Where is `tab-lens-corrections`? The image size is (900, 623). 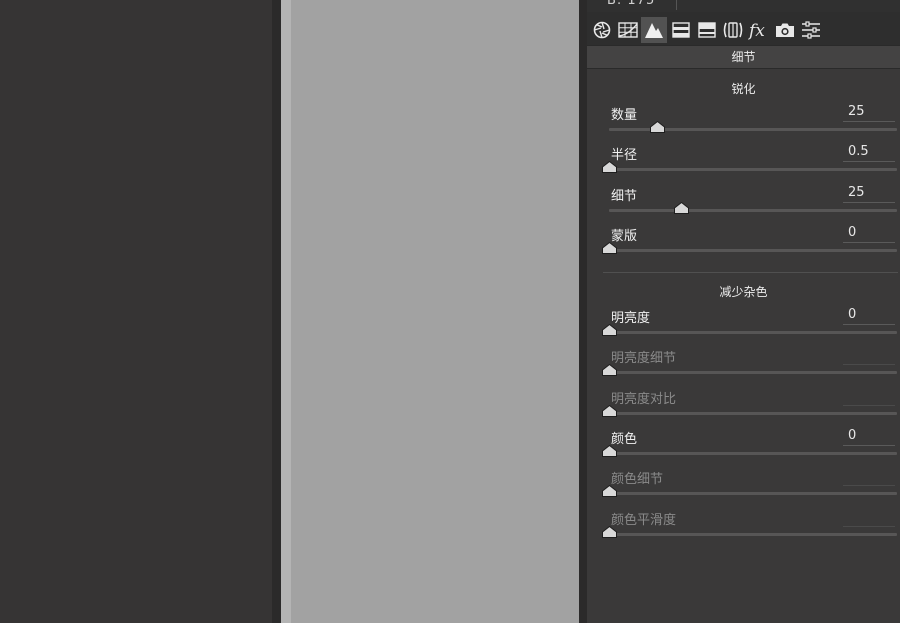
tab-lens-corrections is located at coordinates (733, 30).